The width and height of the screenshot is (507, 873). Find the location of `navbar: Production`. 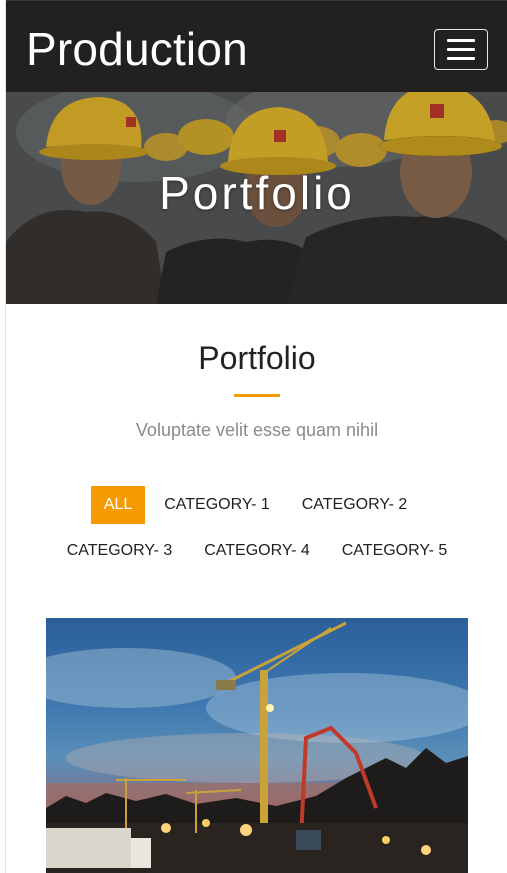

navbar: Production is located at coordinates (256, 46).